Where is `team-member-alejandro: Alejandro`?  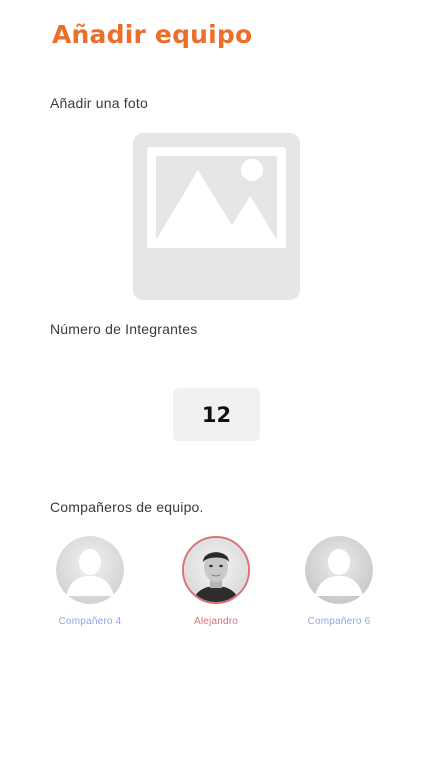 team-member-alejandro: Alejandro is located at coordinates (216, 581).